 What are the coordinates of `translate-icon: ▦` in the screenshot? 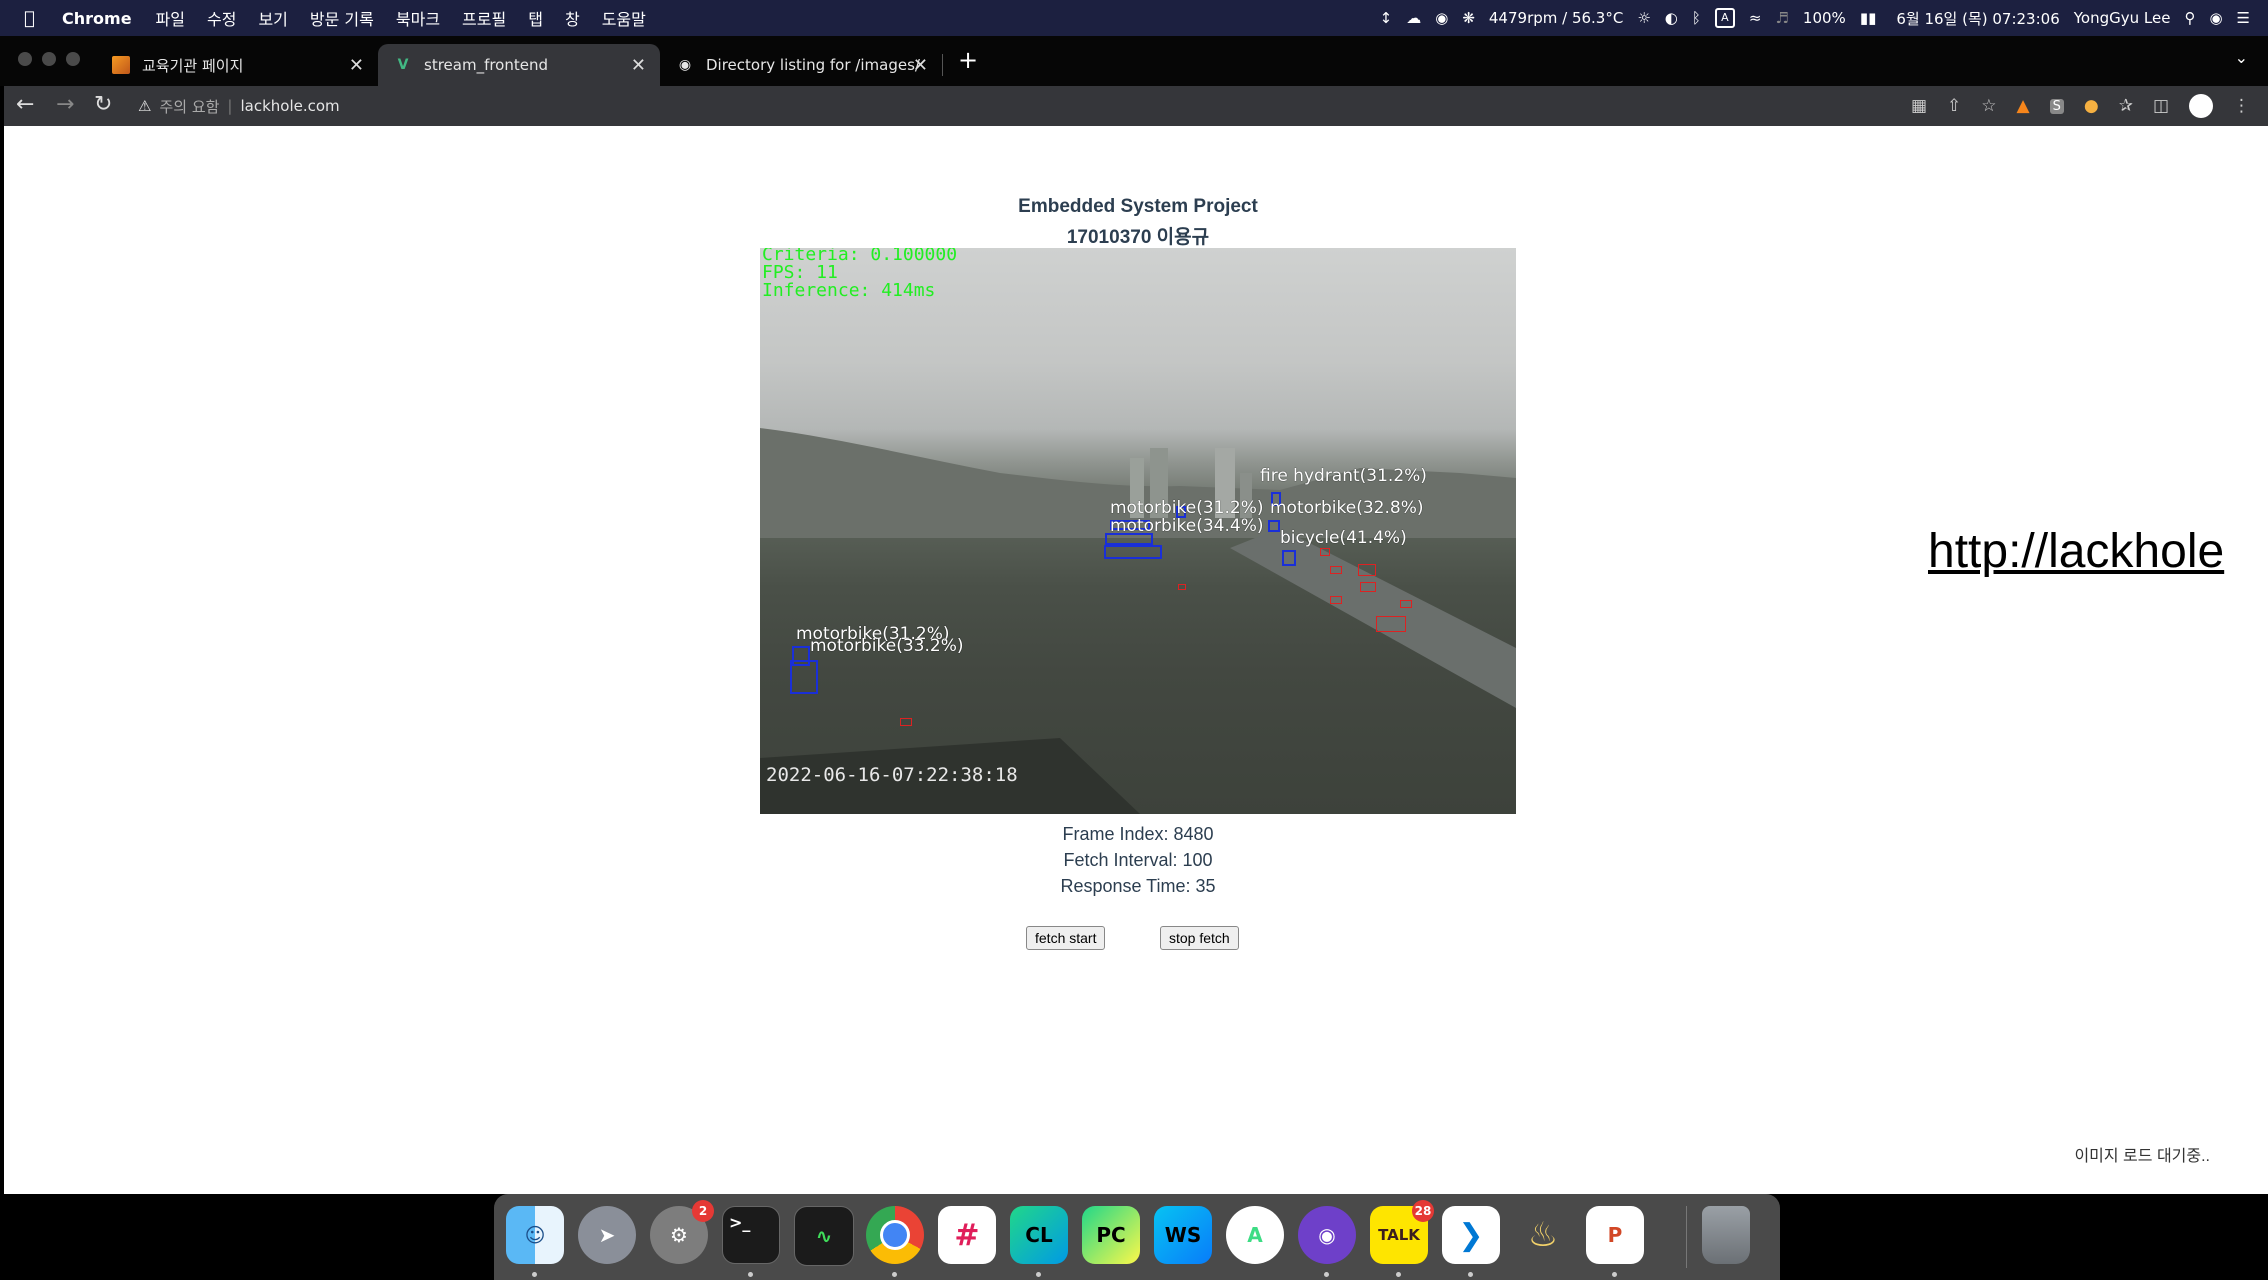 It's located at (1919, 106).